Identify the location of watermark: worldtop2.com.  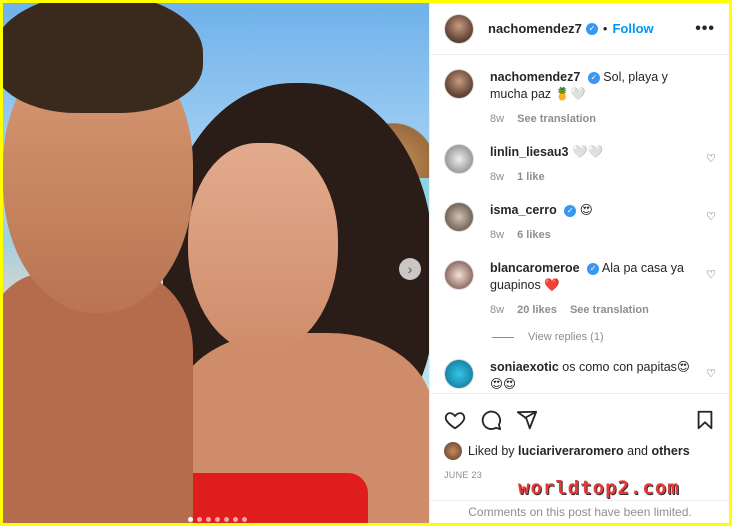
(599, 488).